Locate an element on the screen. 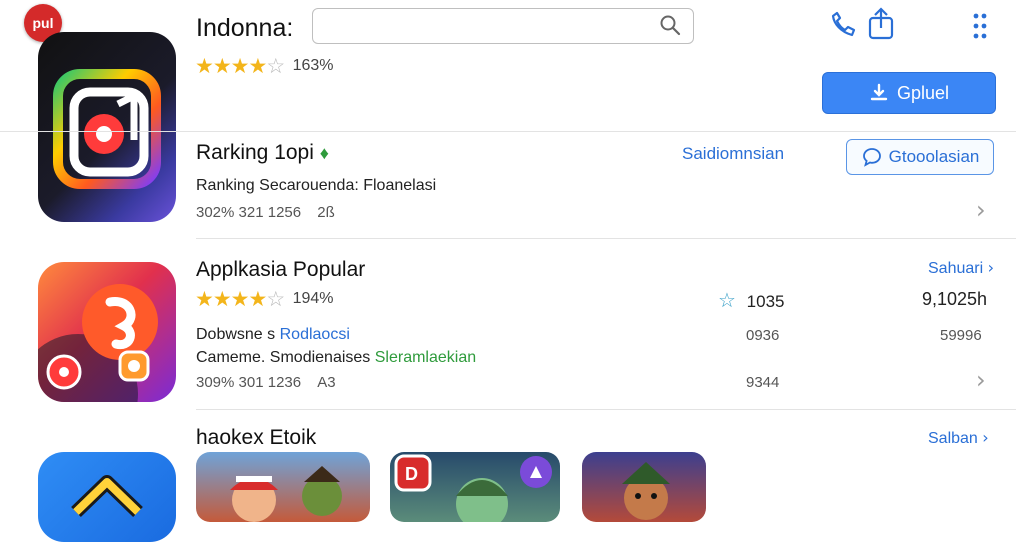 This screenshot has width=1024, height=542. popular-see-all-link: Sahuari › is located at coordinates (961, 268).